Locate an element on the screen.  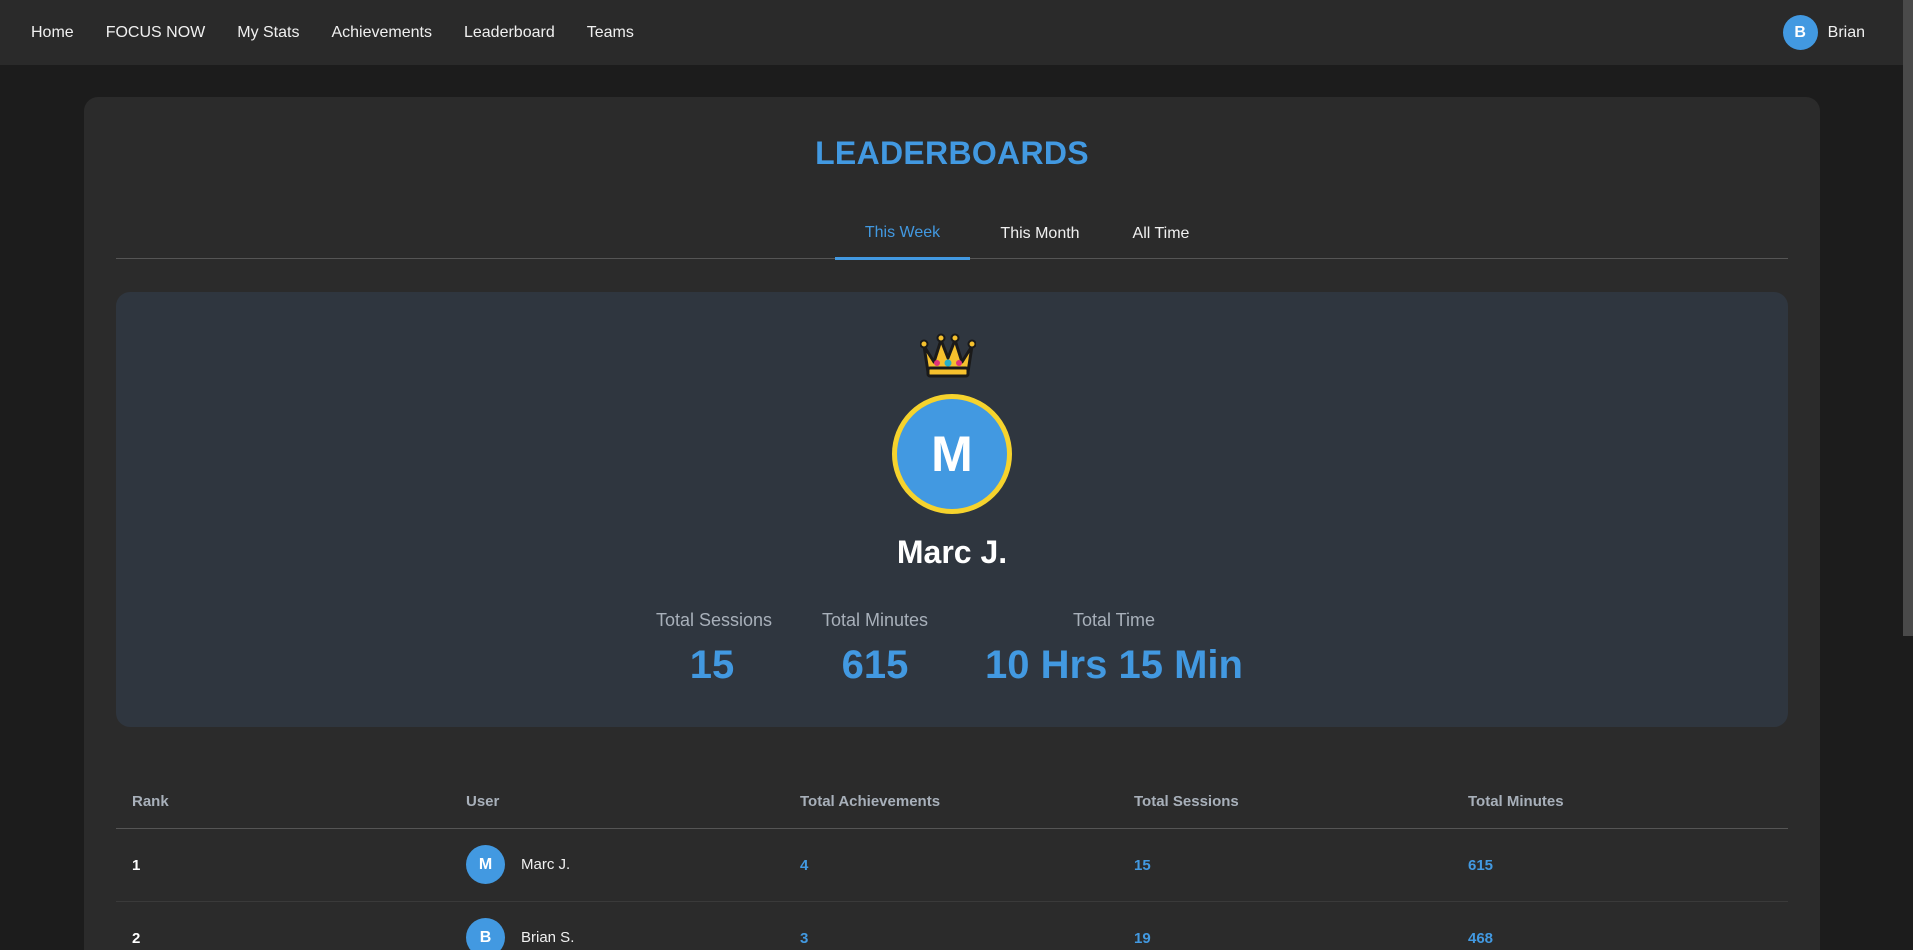
stat-total-sessions: Total Sessions 15 is located at coordinates (714, 649).